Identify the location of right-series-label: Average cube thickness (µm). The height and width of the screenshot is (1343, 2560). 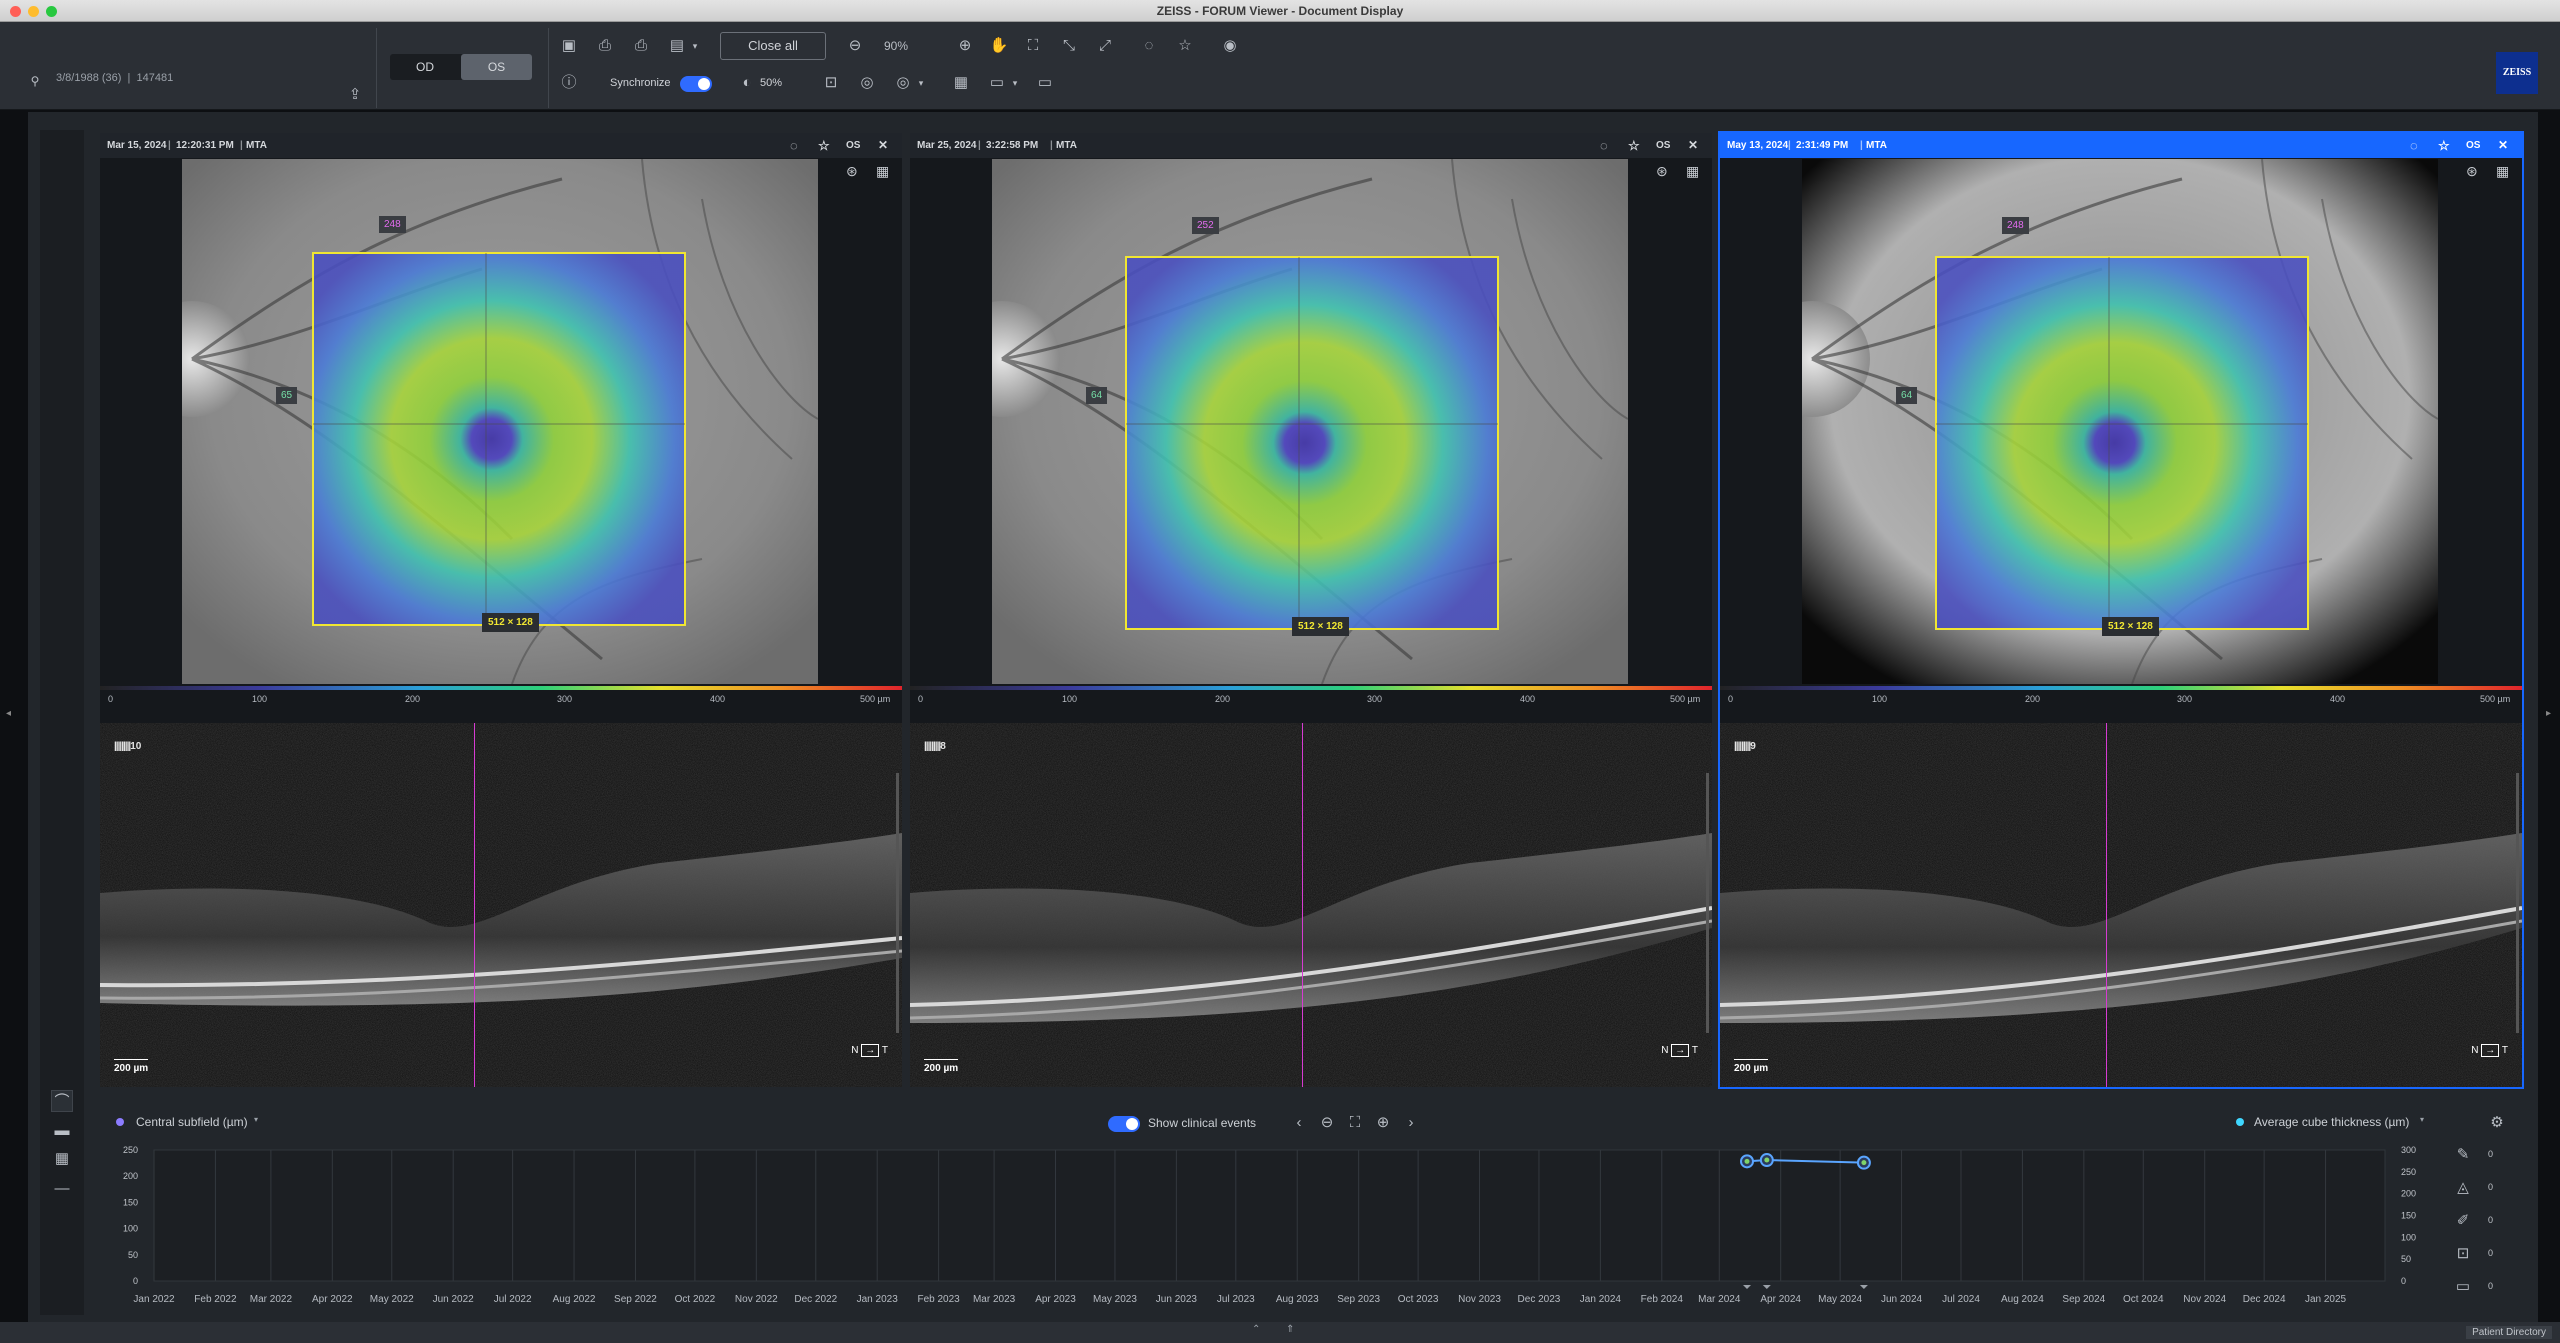
(2331, 1122).